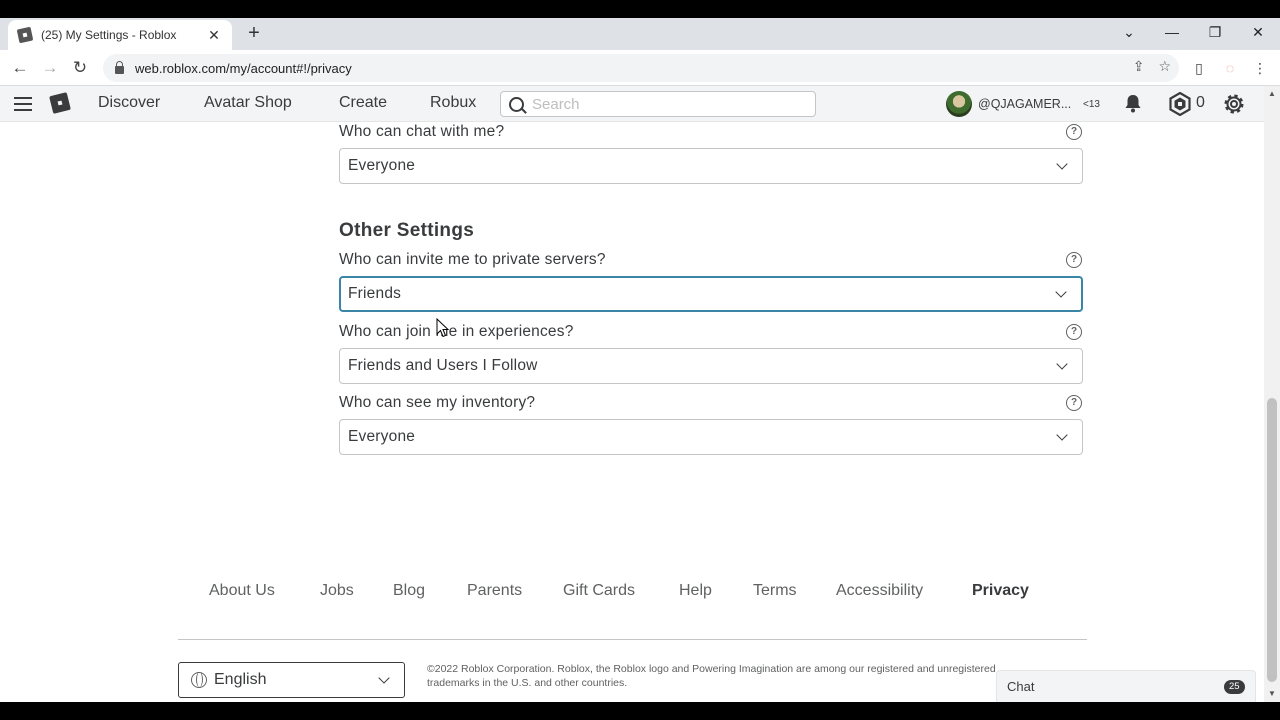  I want to click on forward-icon: →, so click(50, 68).